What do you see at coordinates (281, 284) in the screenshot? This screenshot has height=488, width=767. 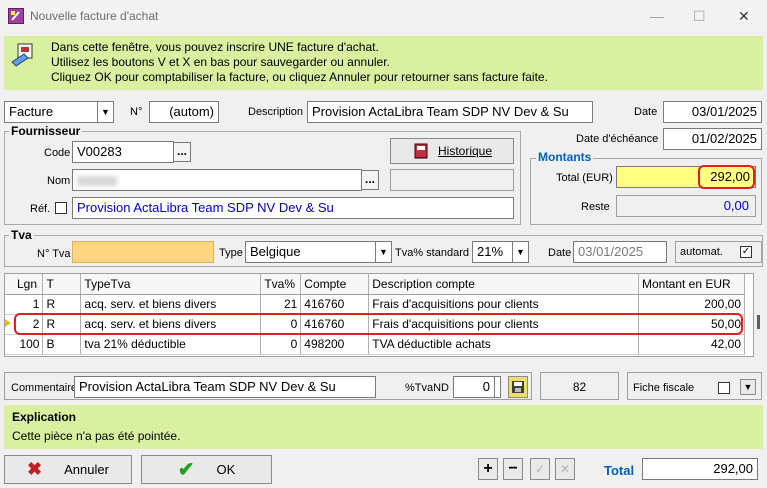 I see `col-tva-pct: Tva%` at bounding box center [281, 284].